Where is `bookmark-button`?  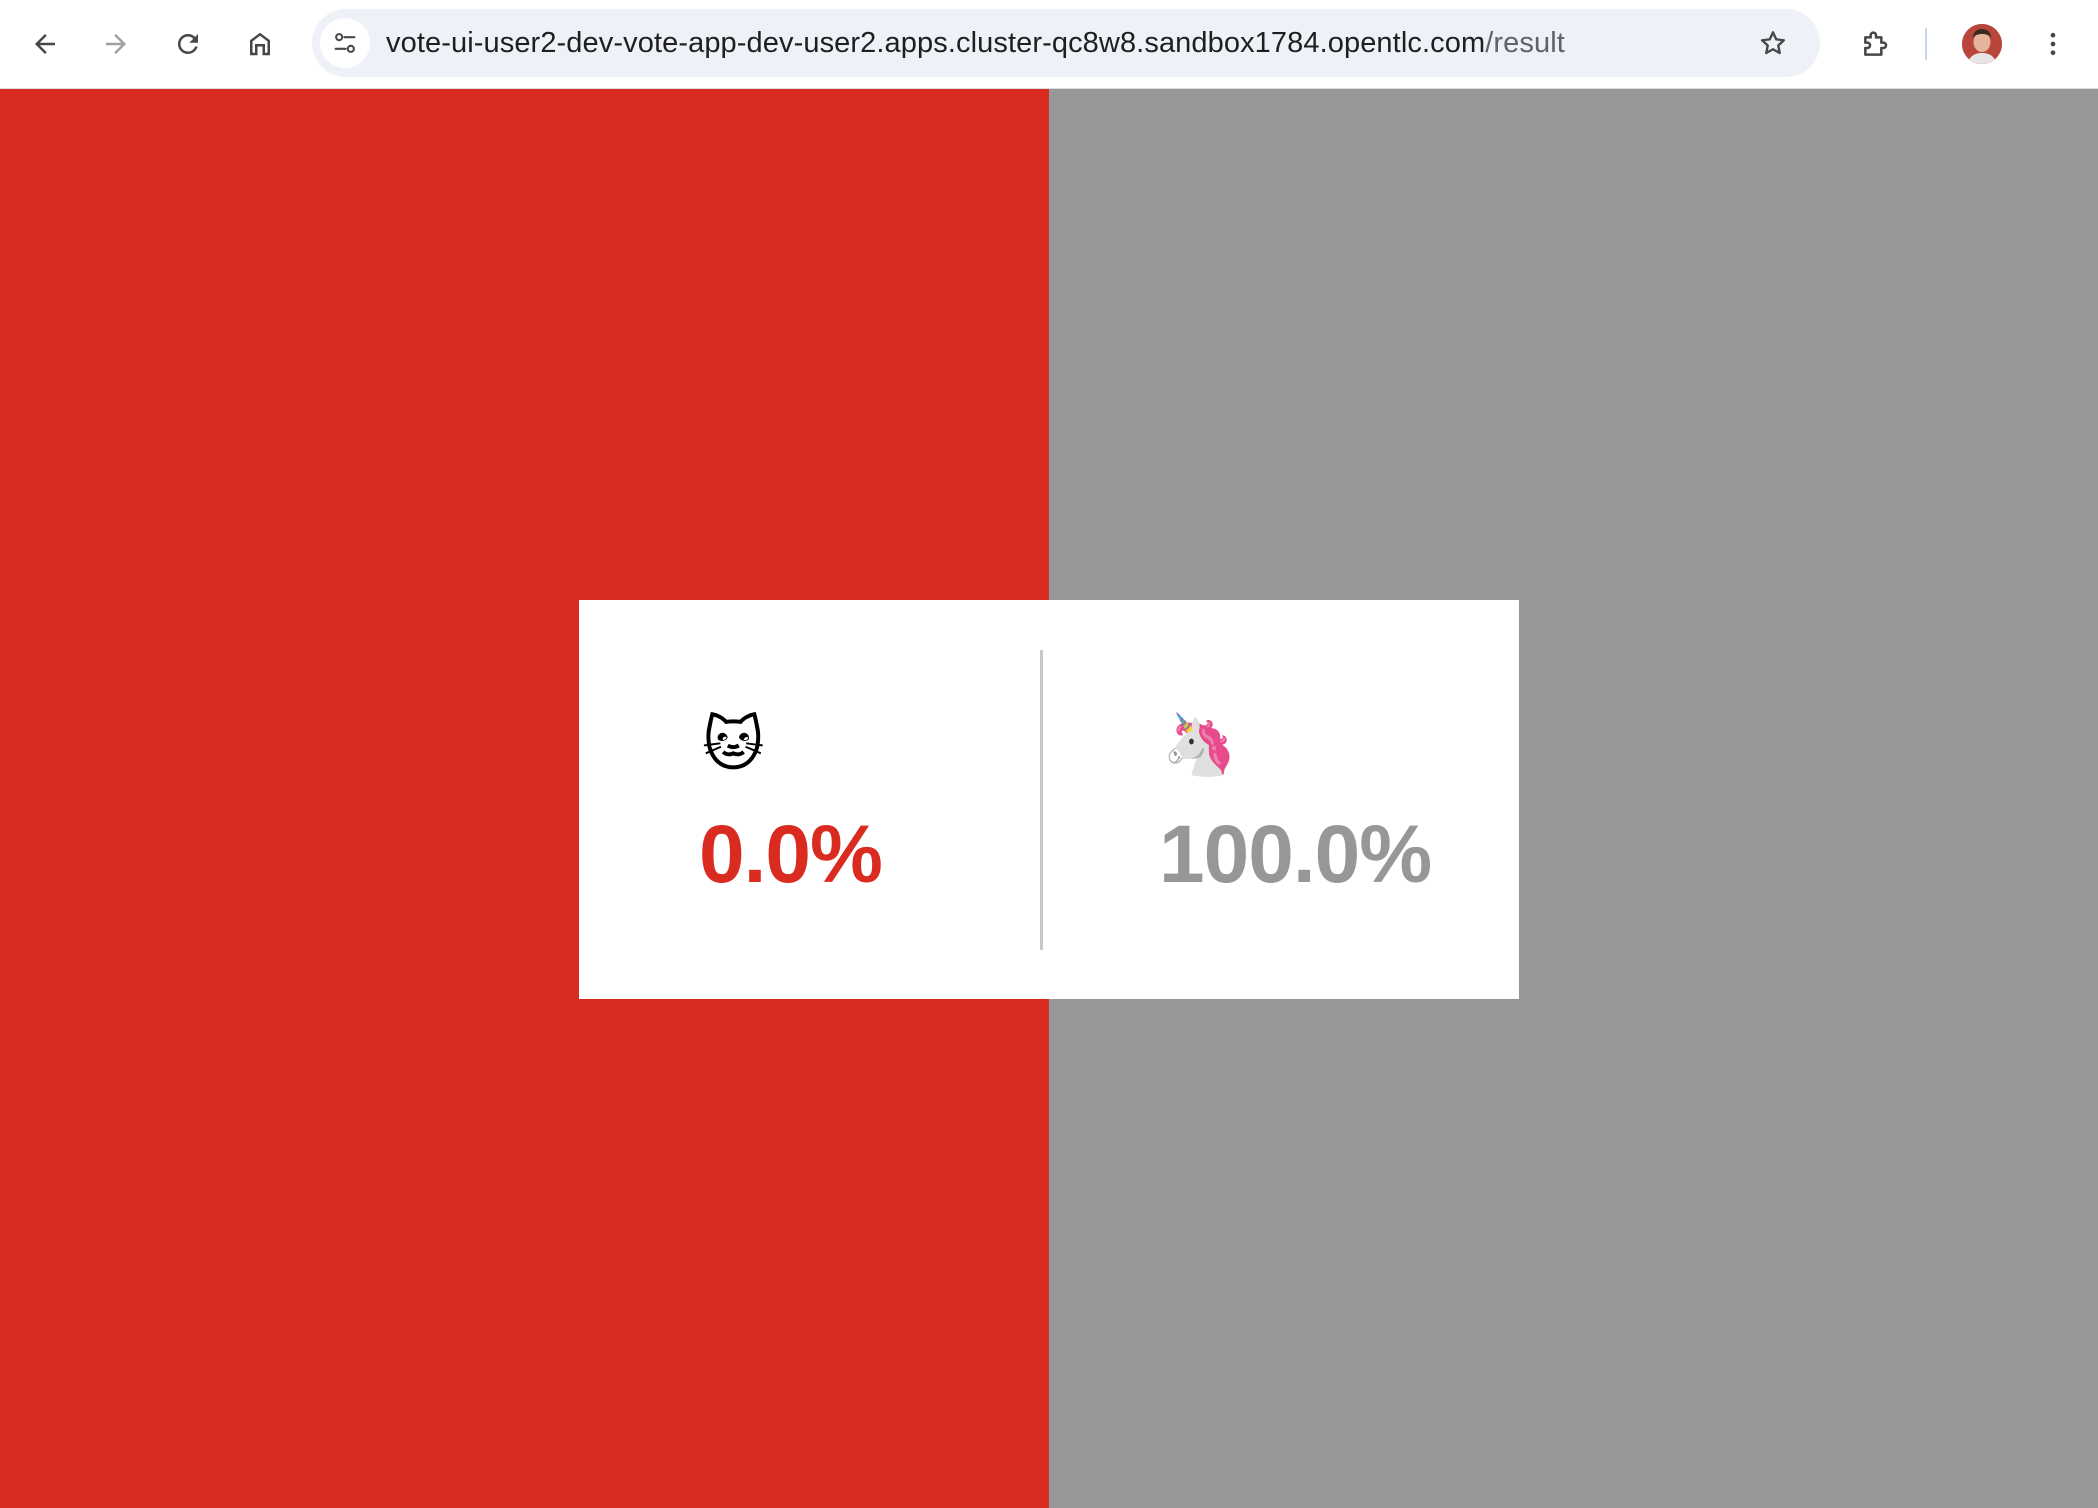 bookmark-button is located at coordinates (1773, 43).